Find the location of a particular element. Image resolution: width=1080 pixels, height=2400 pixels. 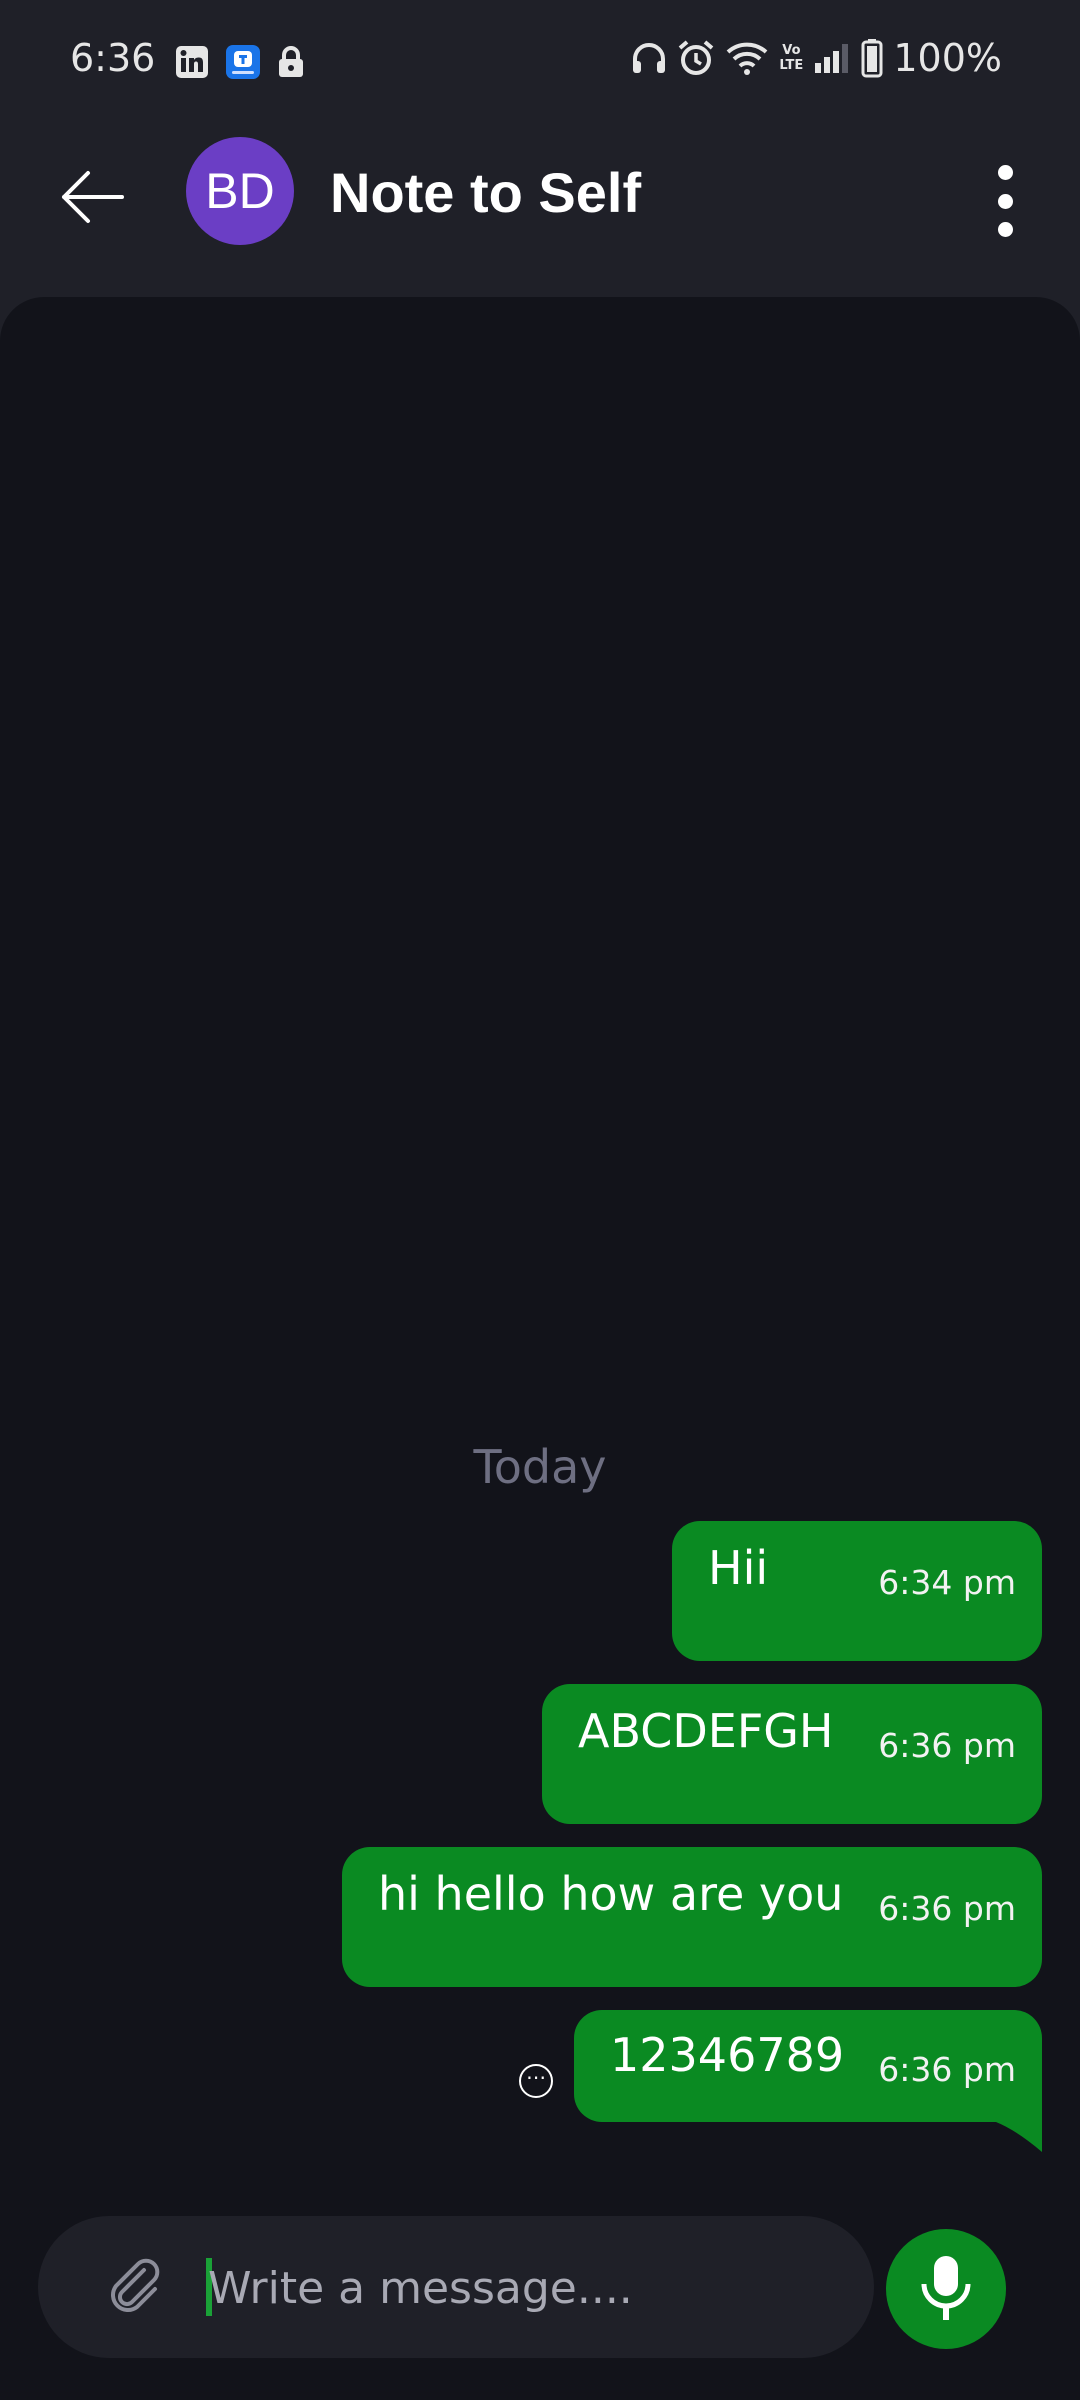

conversation-title: Note to Self is located at coordinates (485, 192).